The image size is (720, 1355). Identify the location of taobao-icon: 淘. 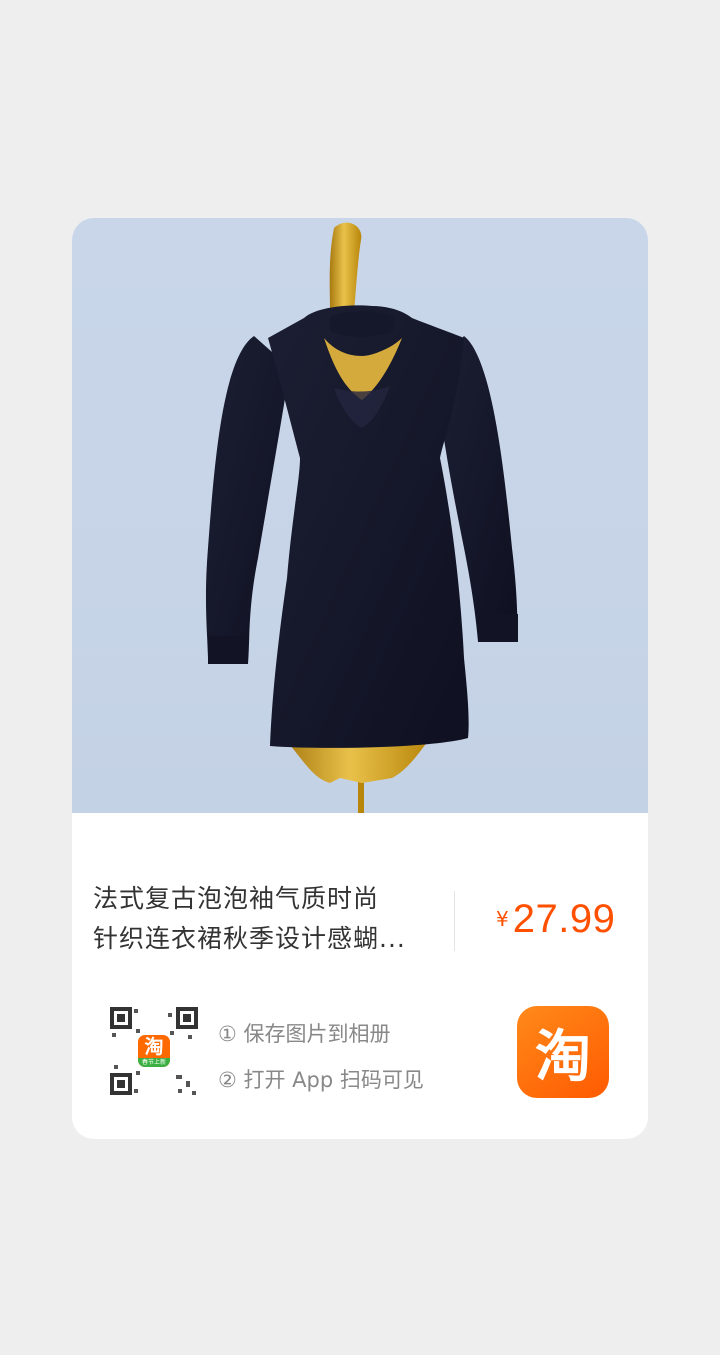
(563, 1052).